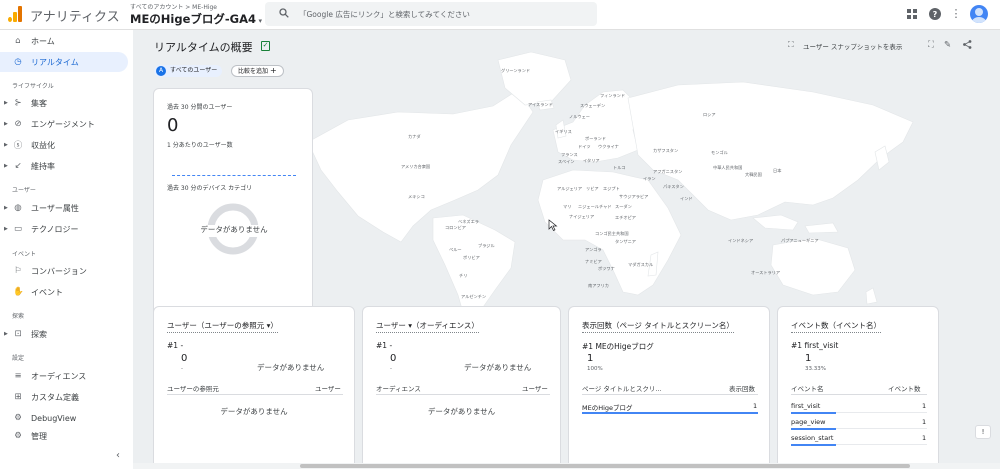  Describe the element at coordinates (64, 292) in the screenshot. I see `sidebar-item-events: ✋ イベント` at that location.